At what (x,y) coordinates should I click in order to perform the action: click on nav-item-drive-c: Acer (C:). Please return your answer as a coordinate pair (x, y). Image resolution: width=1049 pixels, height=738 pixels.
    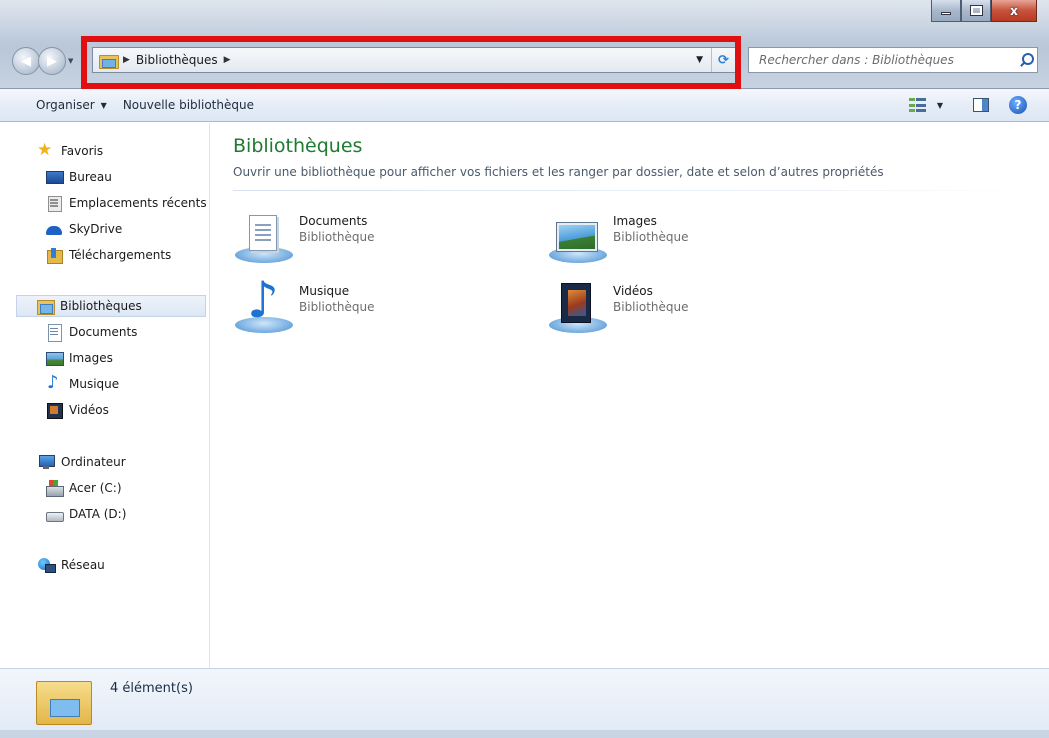
    Looking at the image, I should click on (84, 488).